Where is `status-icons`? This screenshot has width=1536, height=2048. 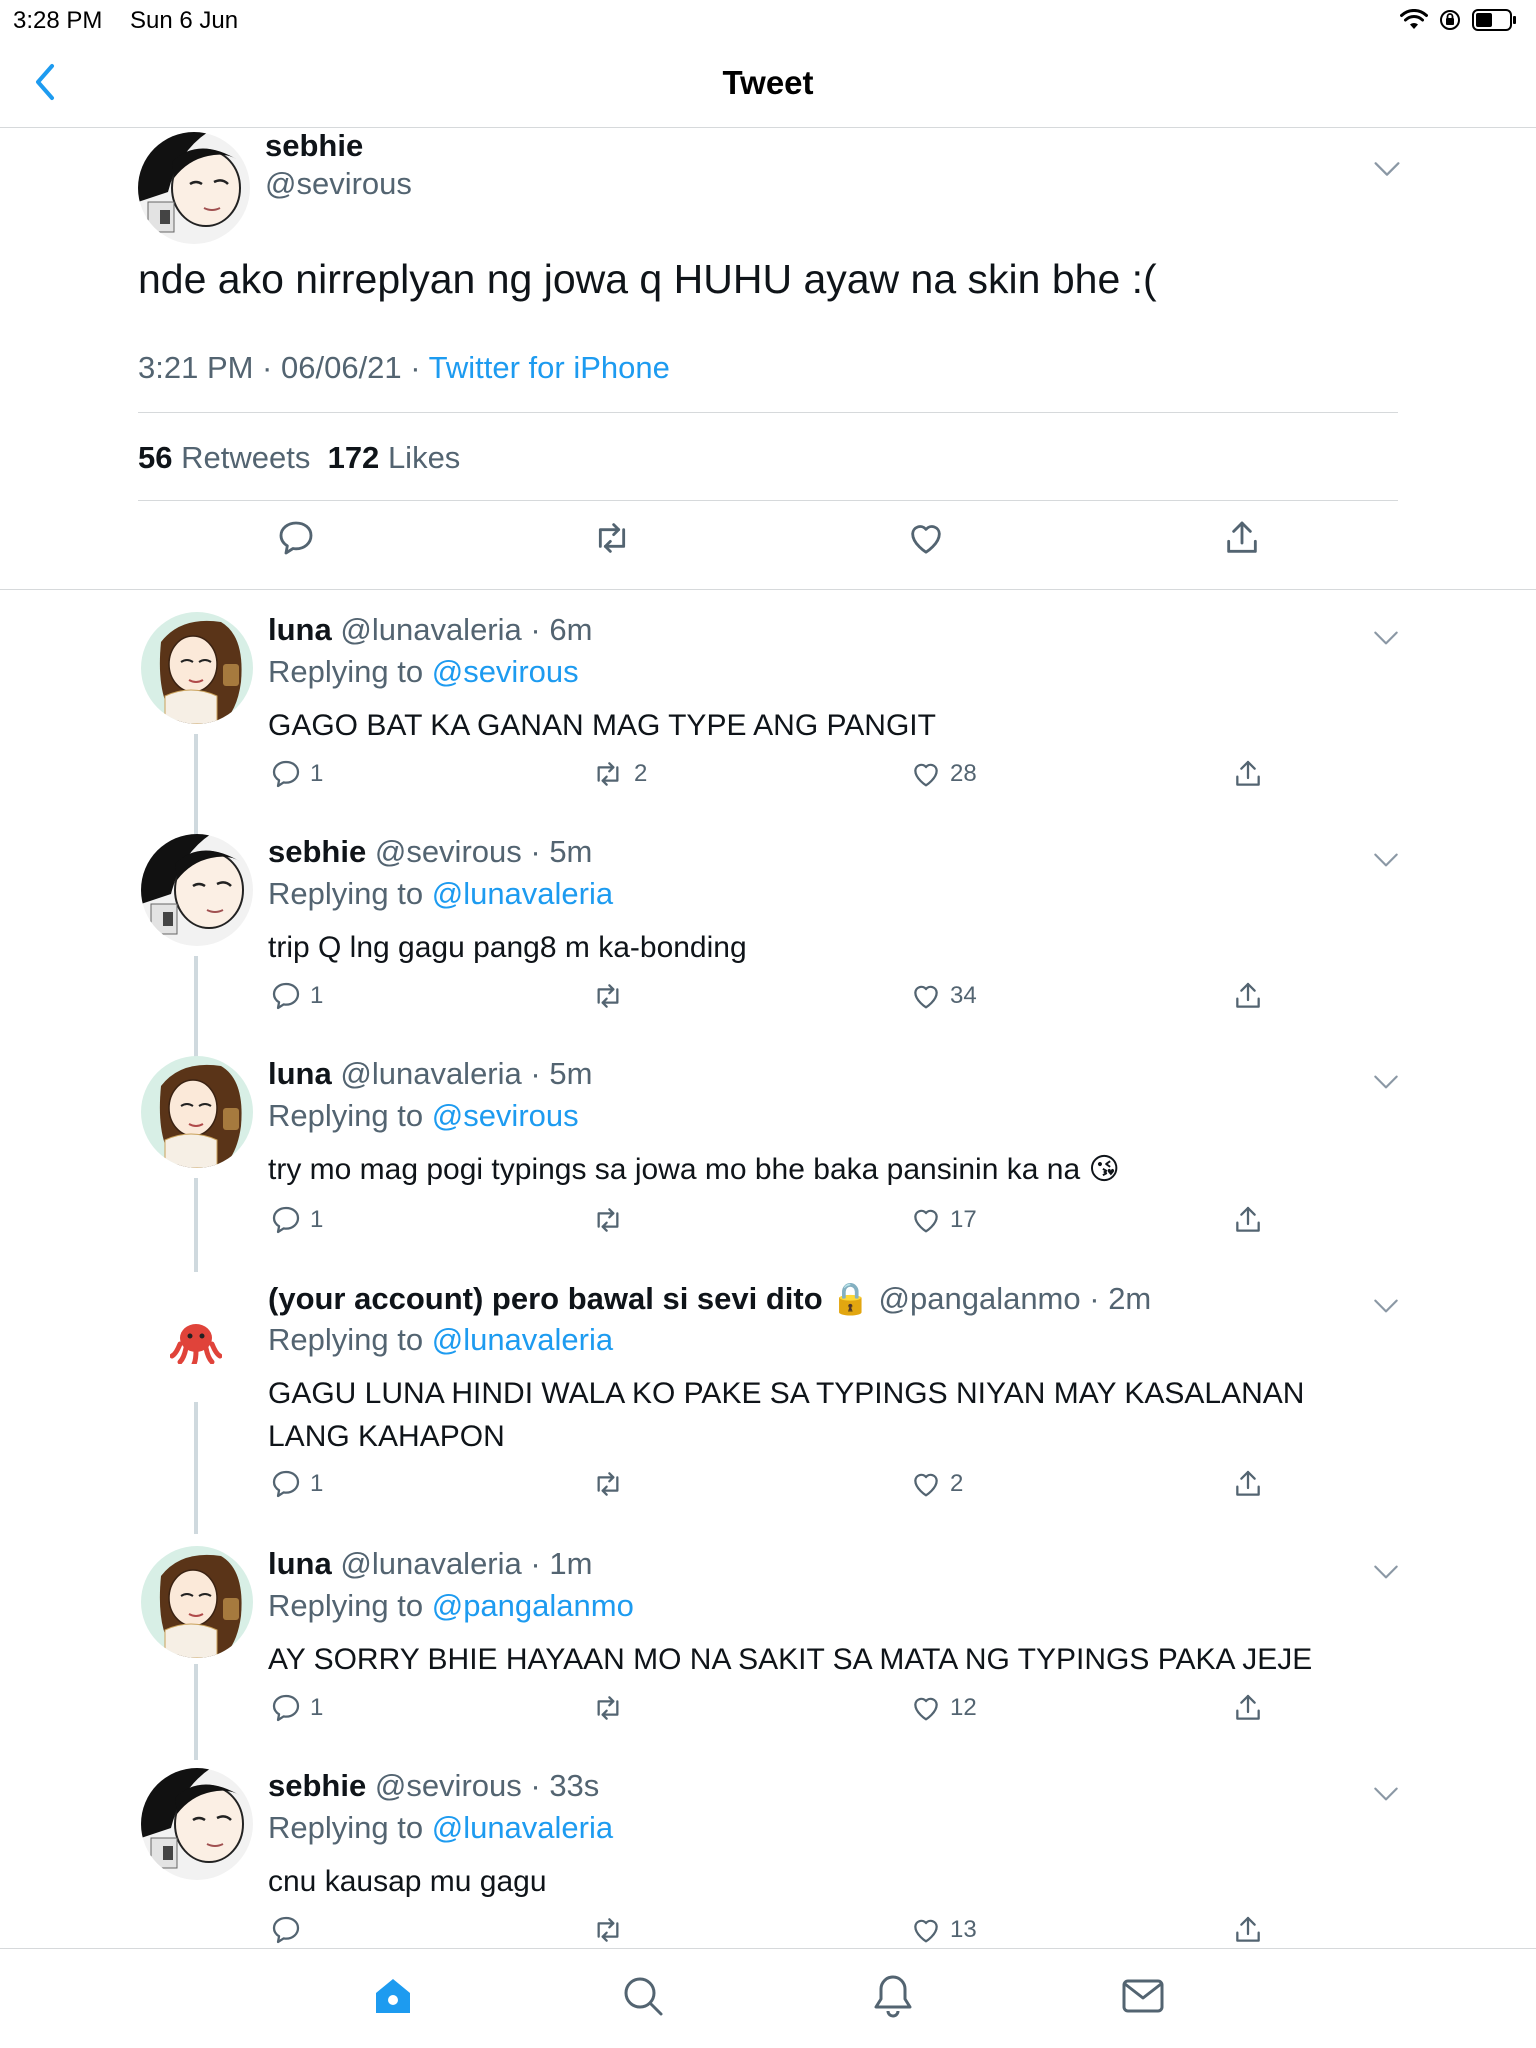 status-icons is located at coordinates (1459, 22).